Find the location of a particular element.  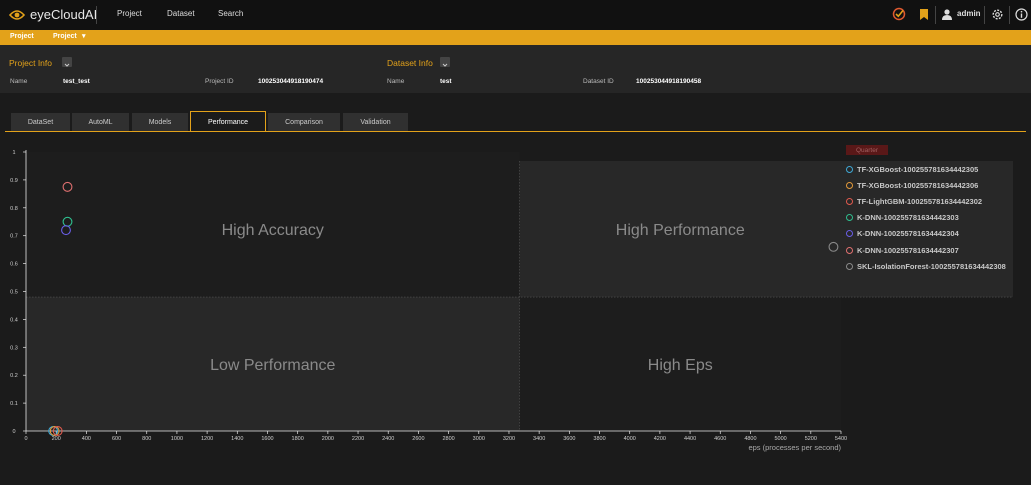

project-info-title: Project Info is located at coordinates (30, 63).